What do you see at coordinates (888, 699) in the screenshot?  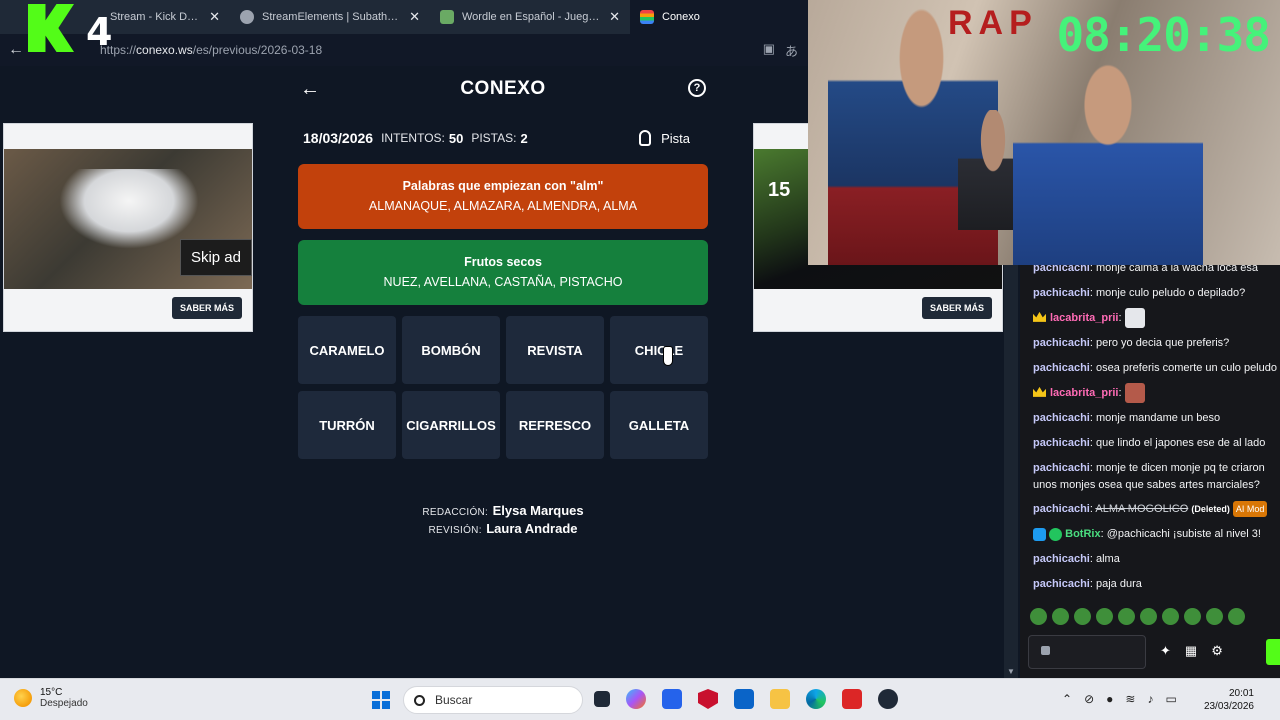 I see `obs-icon` at bounding box center [888, 699].